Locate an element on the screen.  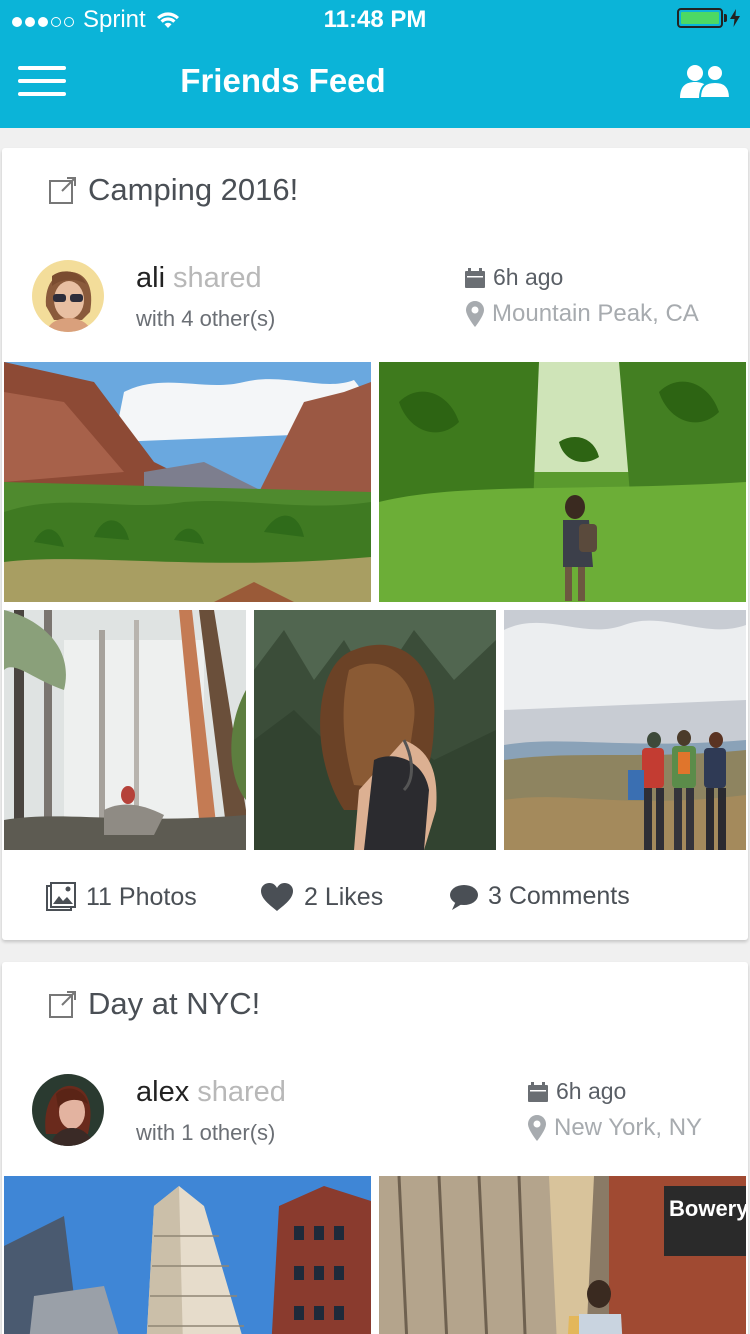
post-location-text: Mountain Peak, CA is located at coordinates (595, 313).